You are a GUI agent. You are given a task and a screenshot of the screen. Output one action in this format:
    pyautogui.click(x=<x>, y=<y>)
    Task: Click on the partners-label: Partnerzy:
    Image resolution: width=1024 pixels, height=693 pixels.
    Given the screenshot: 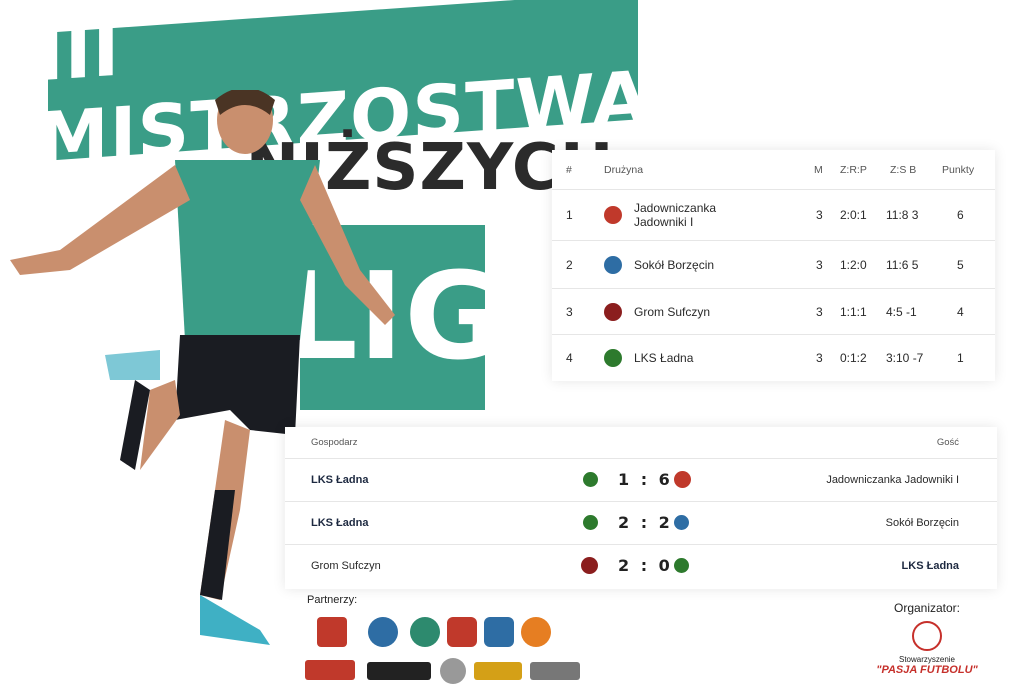 What is the action you would take?
    pyautogui.click(x=332, y=600)
    